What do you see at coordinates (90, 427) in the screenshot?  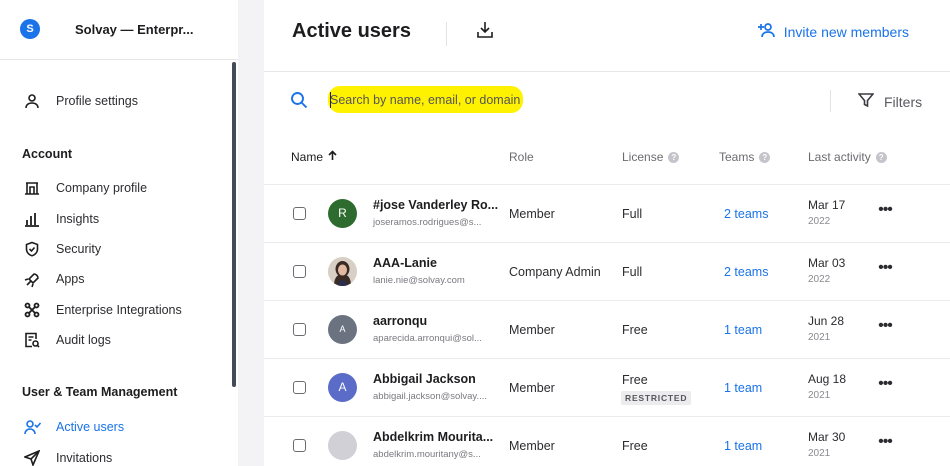 I see `sidebar-item-label: Active users` at bounding box center [90, 427].